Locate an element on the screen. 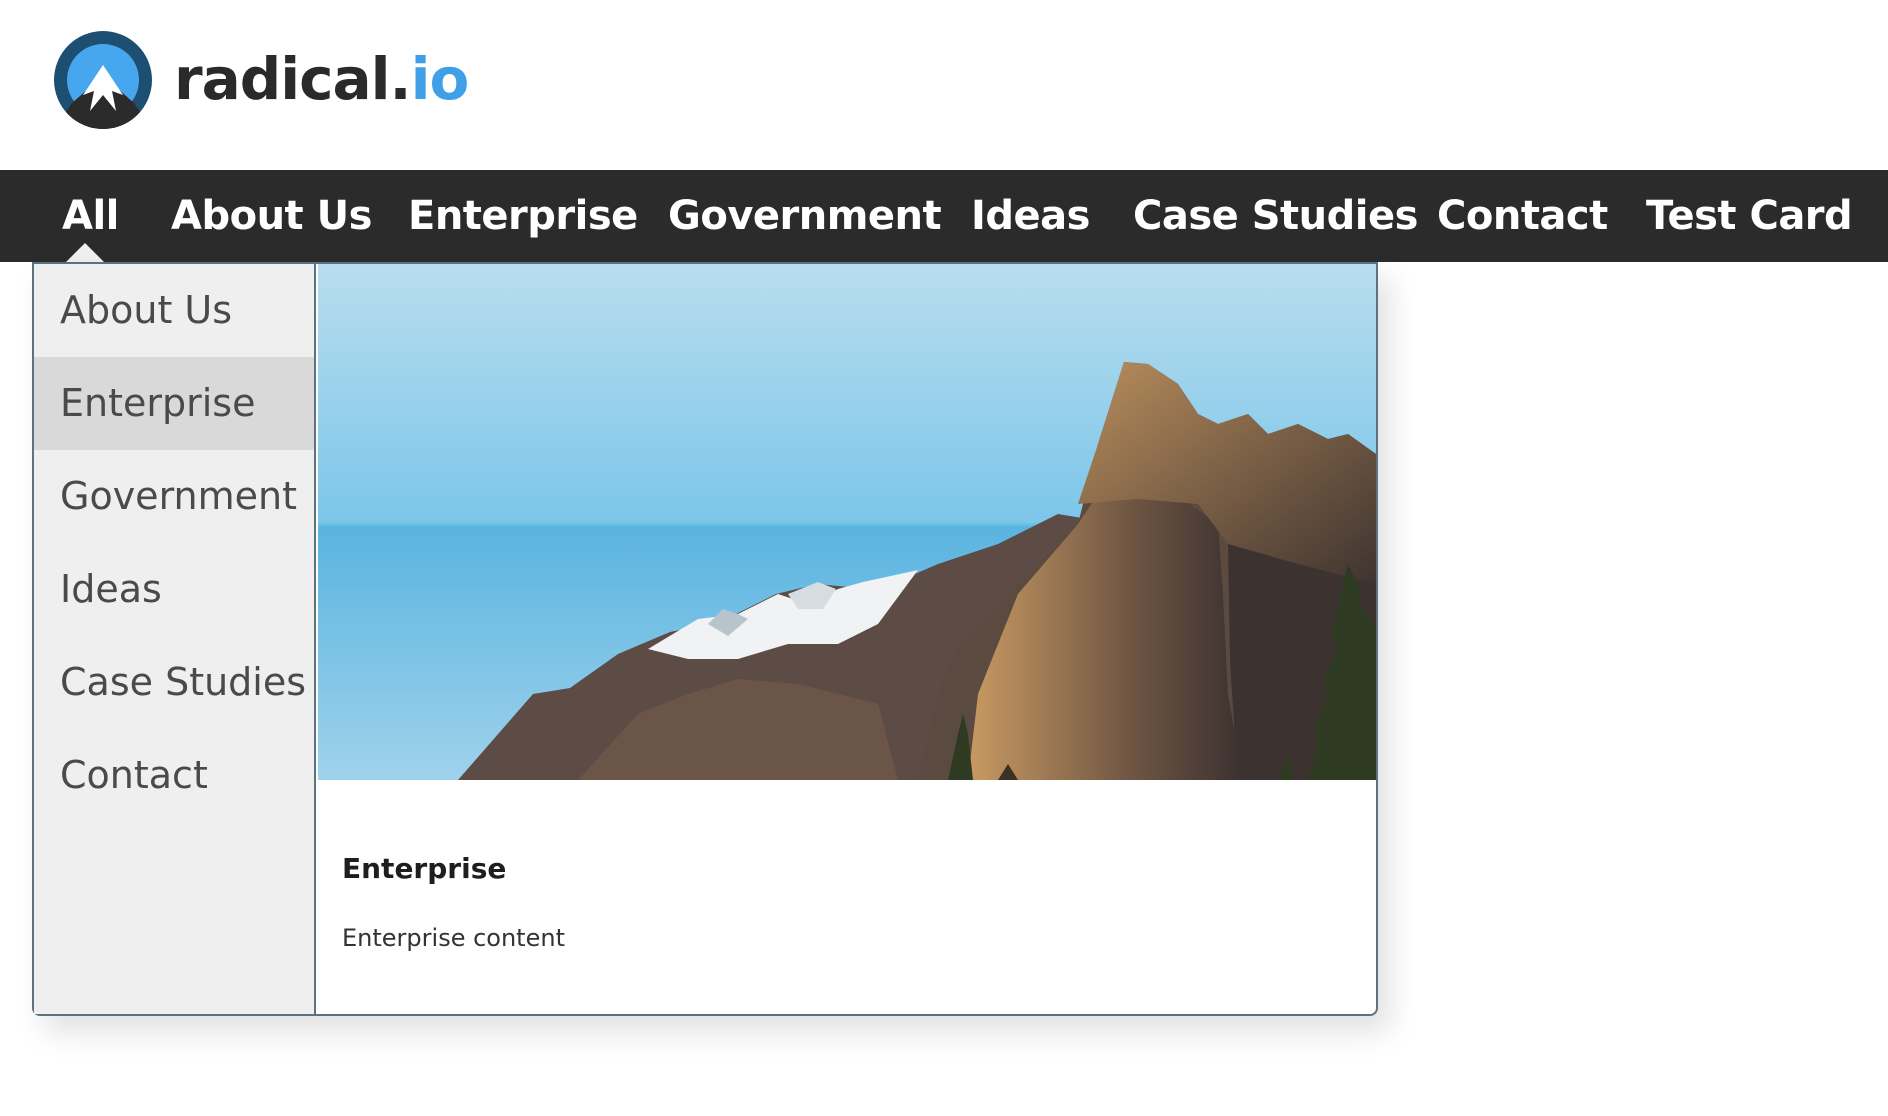 The height and width of the screenshot is (1116, 1888). dropdown-item-about-us: About Us is located at coordinates (174, 310).